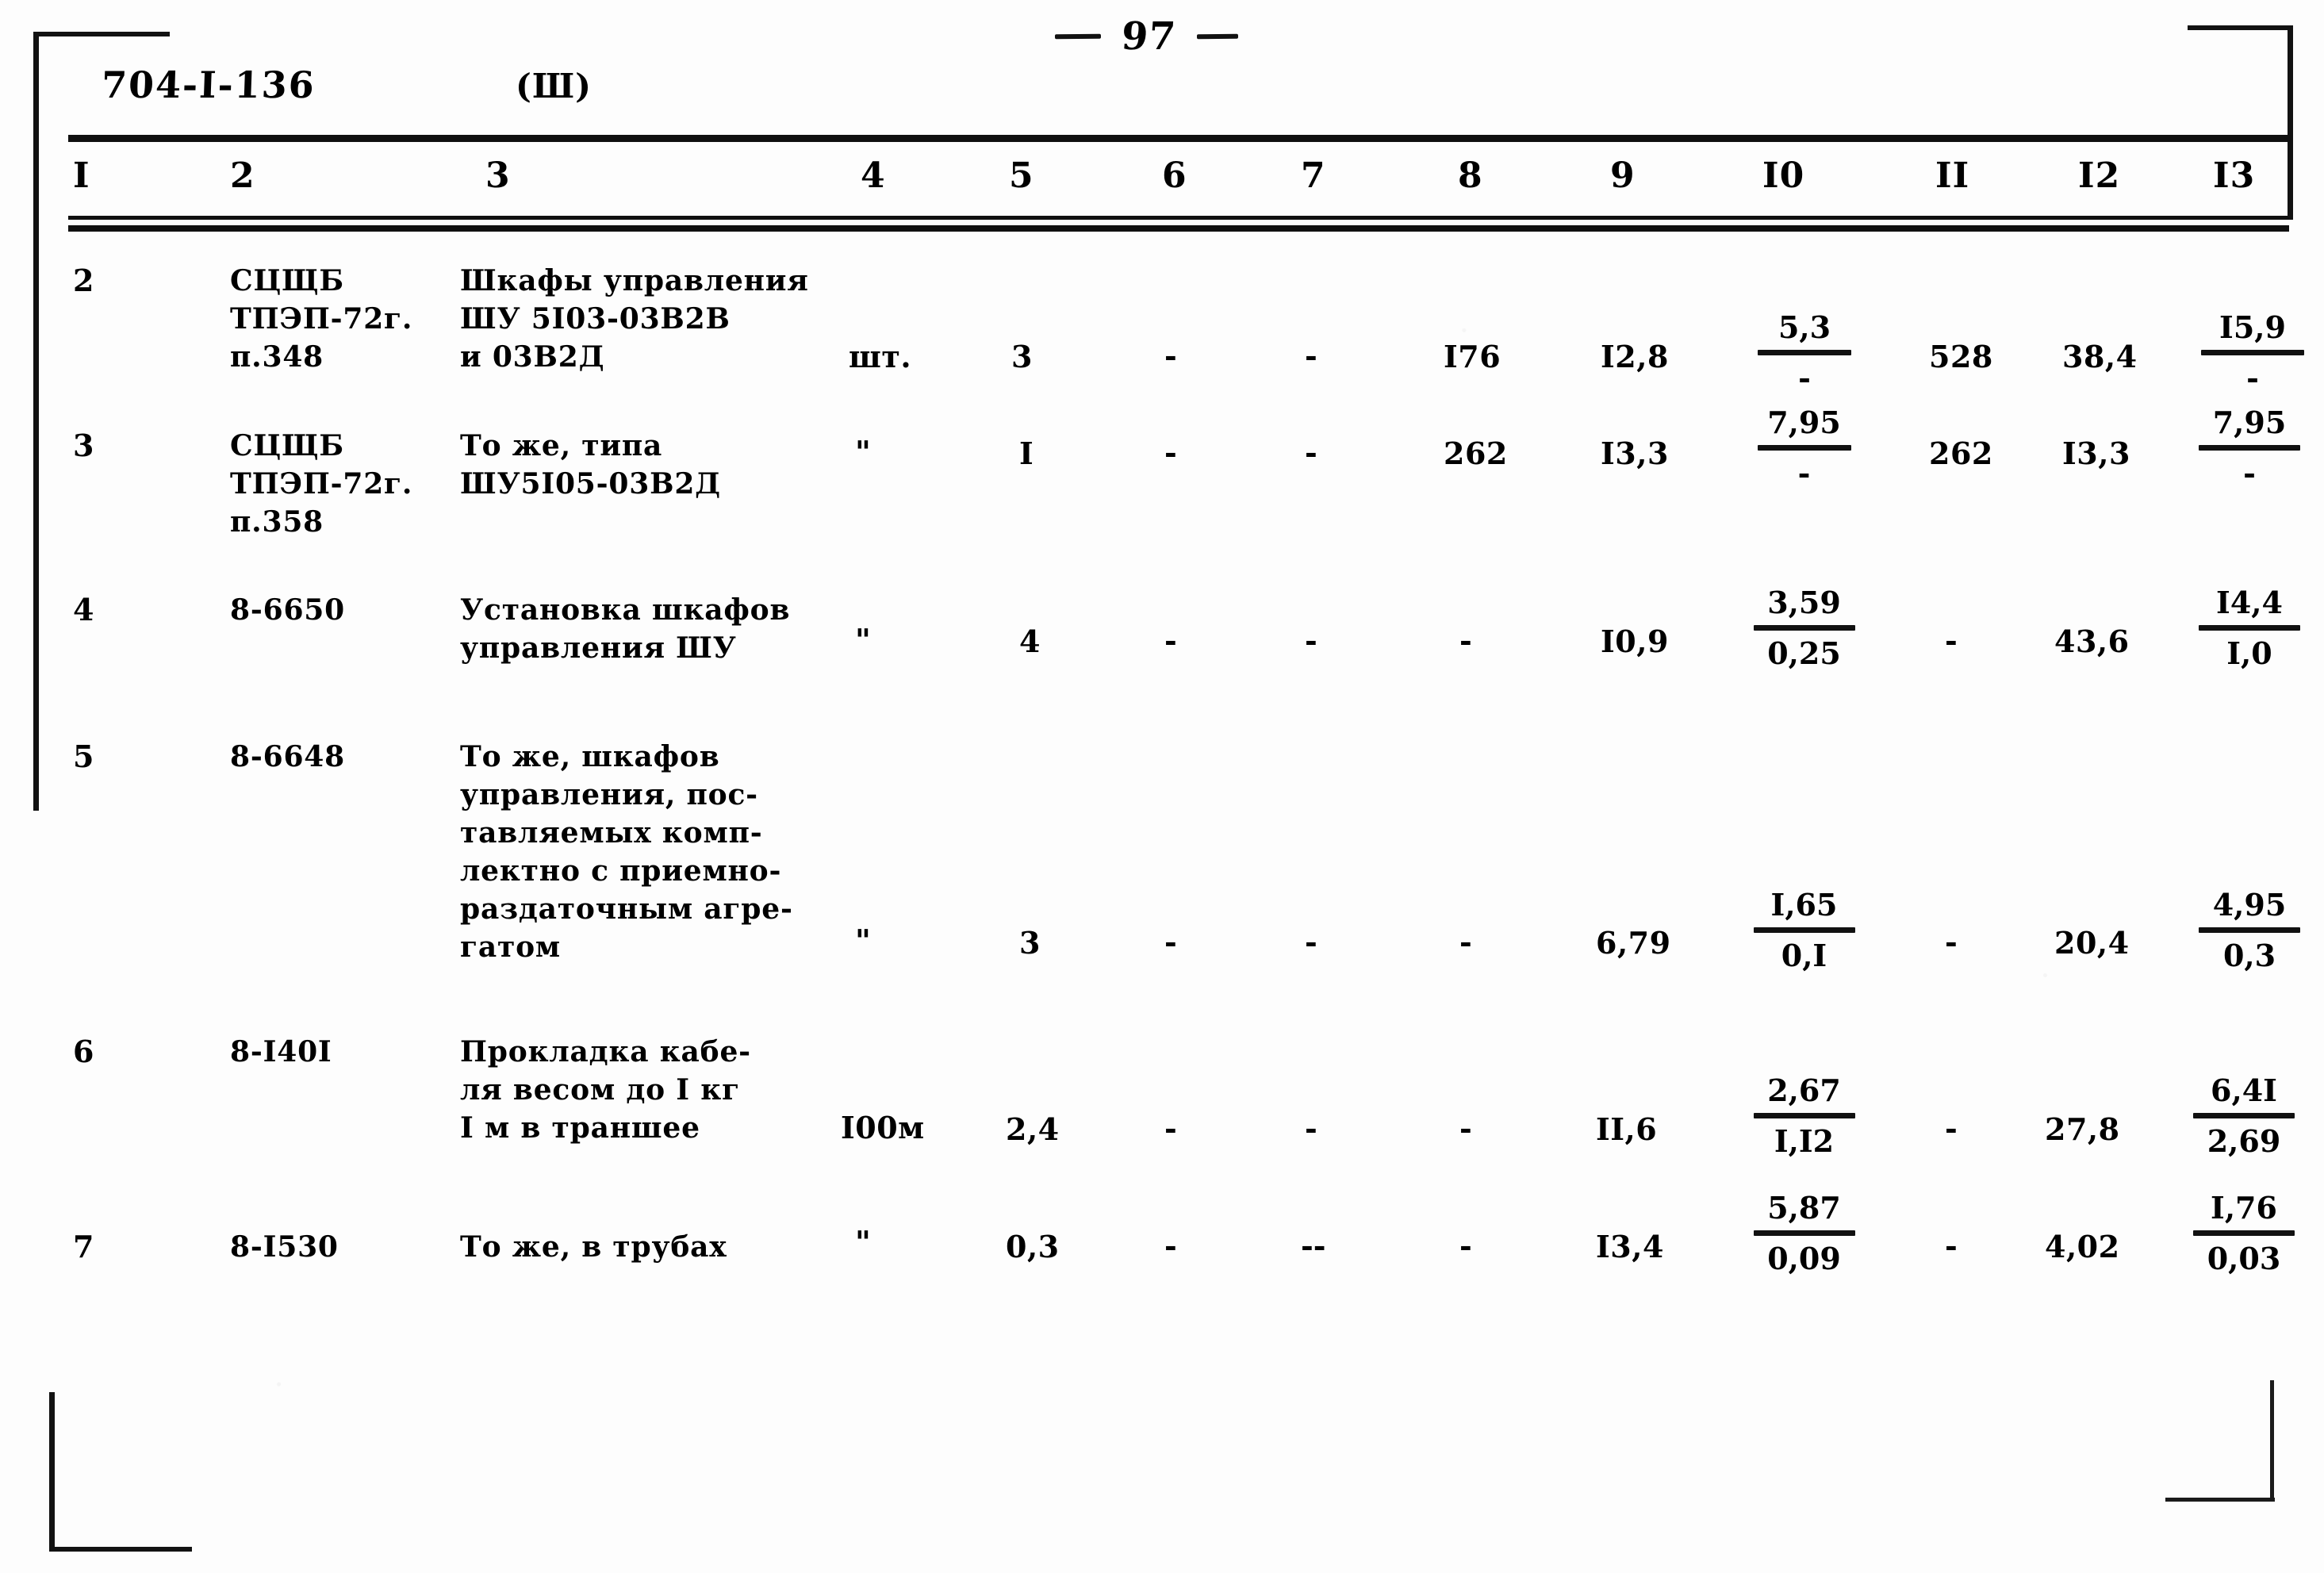 This screenshot has width=2324, height=1573. Describe the element at coordinates (321, 484) in the screenshot. I see `cell-col2: СЦЩБ ТПЭП-72г. п.358` at that location.